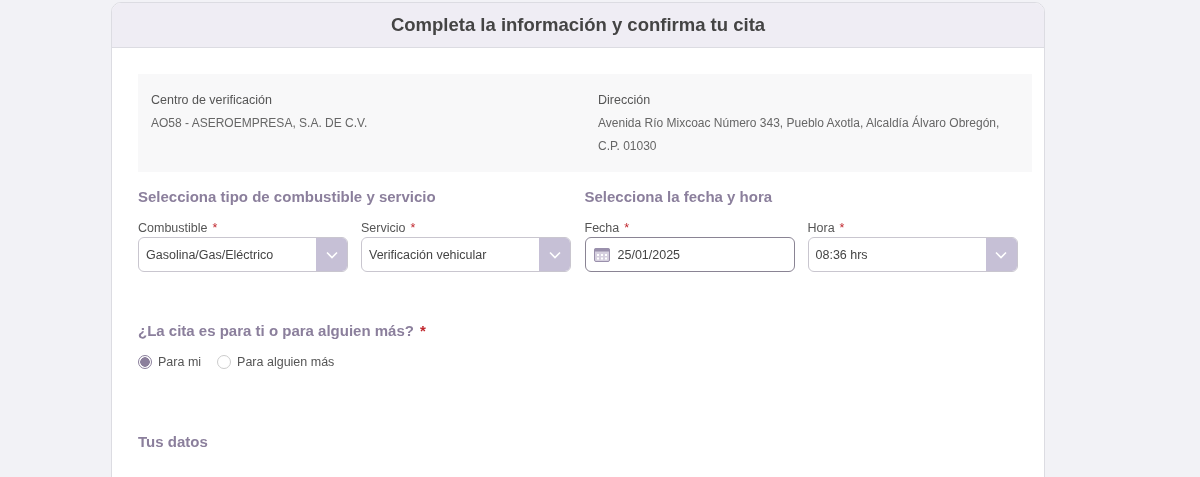 Image resolution: width=1200 pixels, height=477 pixels. Describe the element at coordinates (276, 330) in the screenshot. I see `question-text: ¿La cita es para ti o para alguien más?` at that location.